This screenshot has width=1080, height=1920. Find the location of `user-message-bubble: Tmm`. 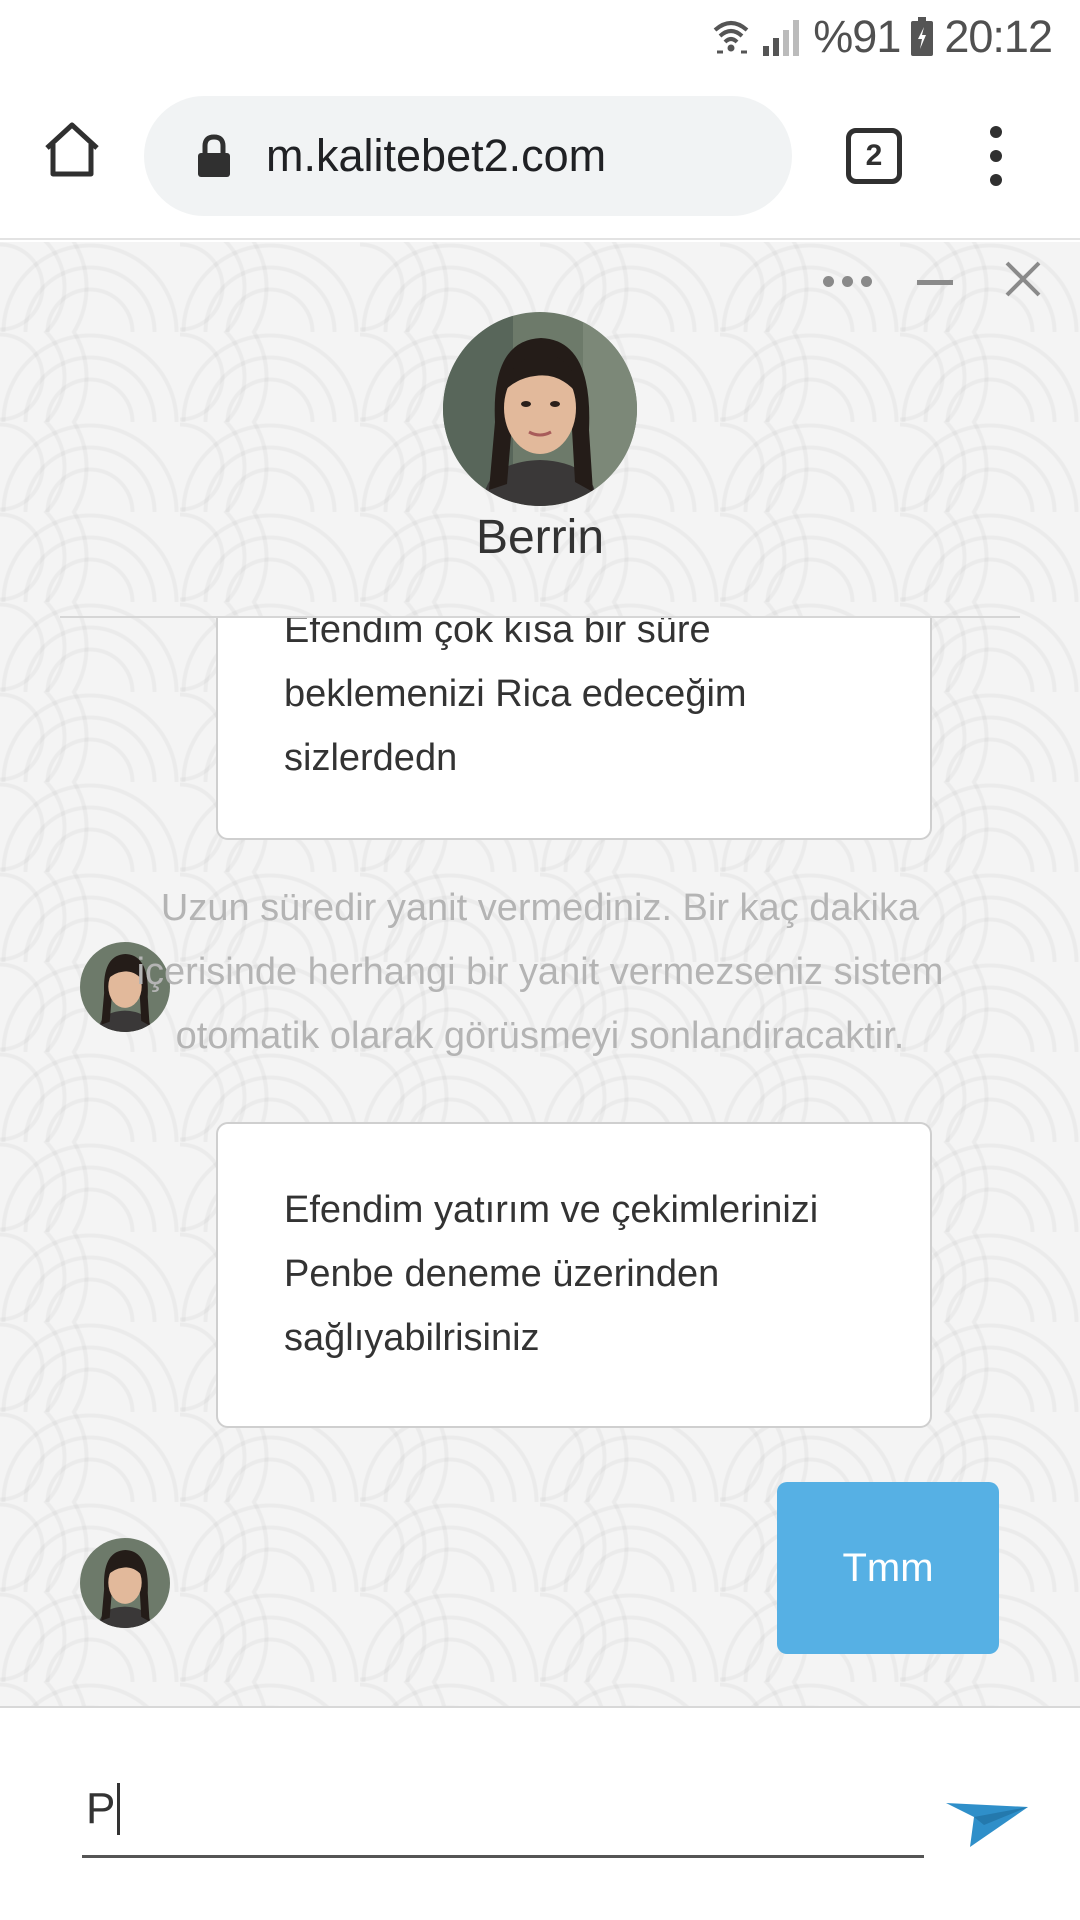

user-message-bubble: Tmm is located at coordinates (888, 1568).